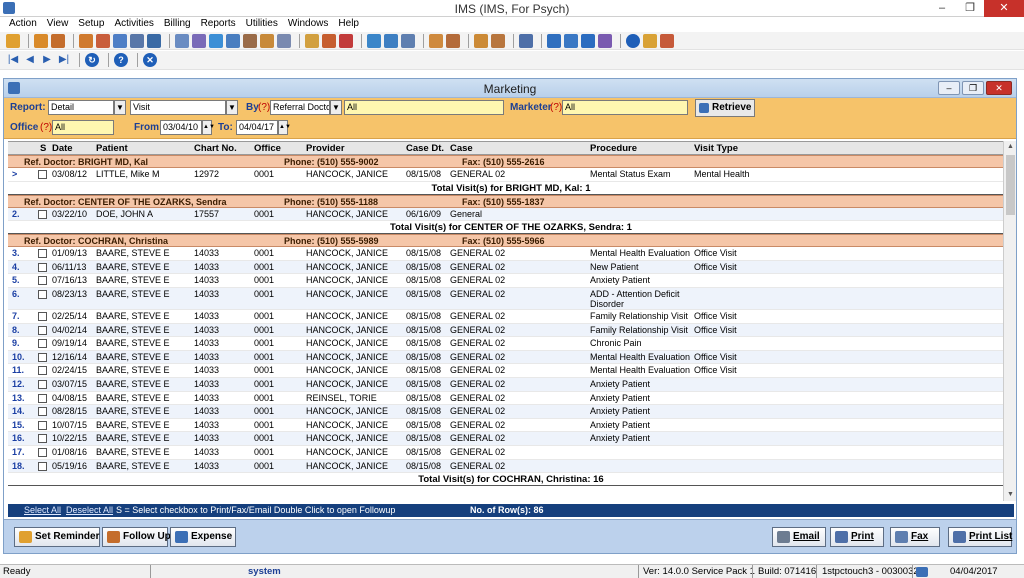 The image size is (1024, 578). Describe the element at coordinates (481, 40) in the screenshot. I see `ledger-icon` at that location.